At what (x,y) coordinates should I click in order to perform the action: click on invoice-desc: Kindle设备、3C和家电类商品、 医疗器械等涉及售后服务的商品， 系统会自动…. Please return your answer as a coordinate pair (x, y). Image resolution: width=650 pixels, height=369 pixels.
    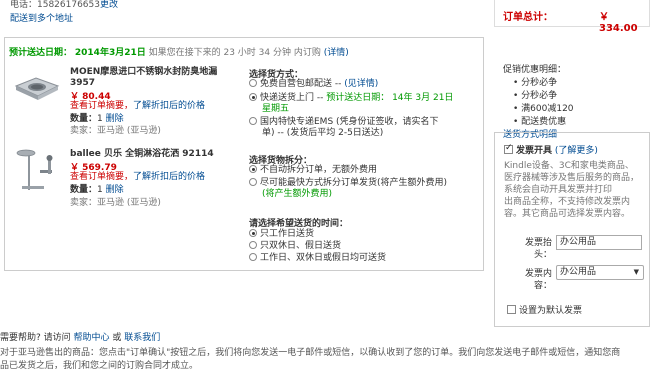
    Looking at the image, I should click on (571, 190).